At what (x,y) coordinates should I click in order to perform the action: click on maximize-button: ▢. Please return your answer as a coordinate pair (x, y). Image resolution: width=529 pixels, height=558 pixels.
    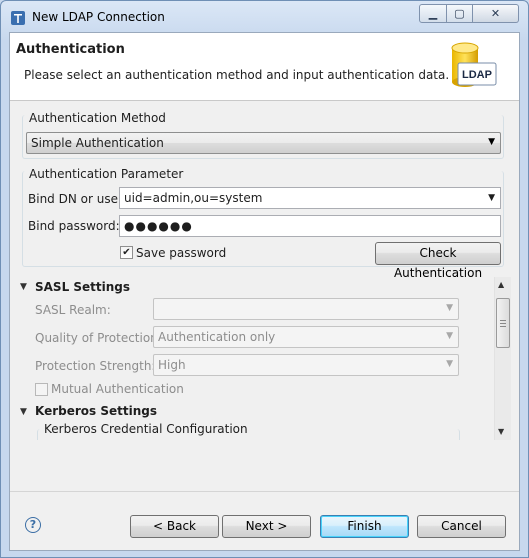
    Looking at the image, I should click on (460, 13).